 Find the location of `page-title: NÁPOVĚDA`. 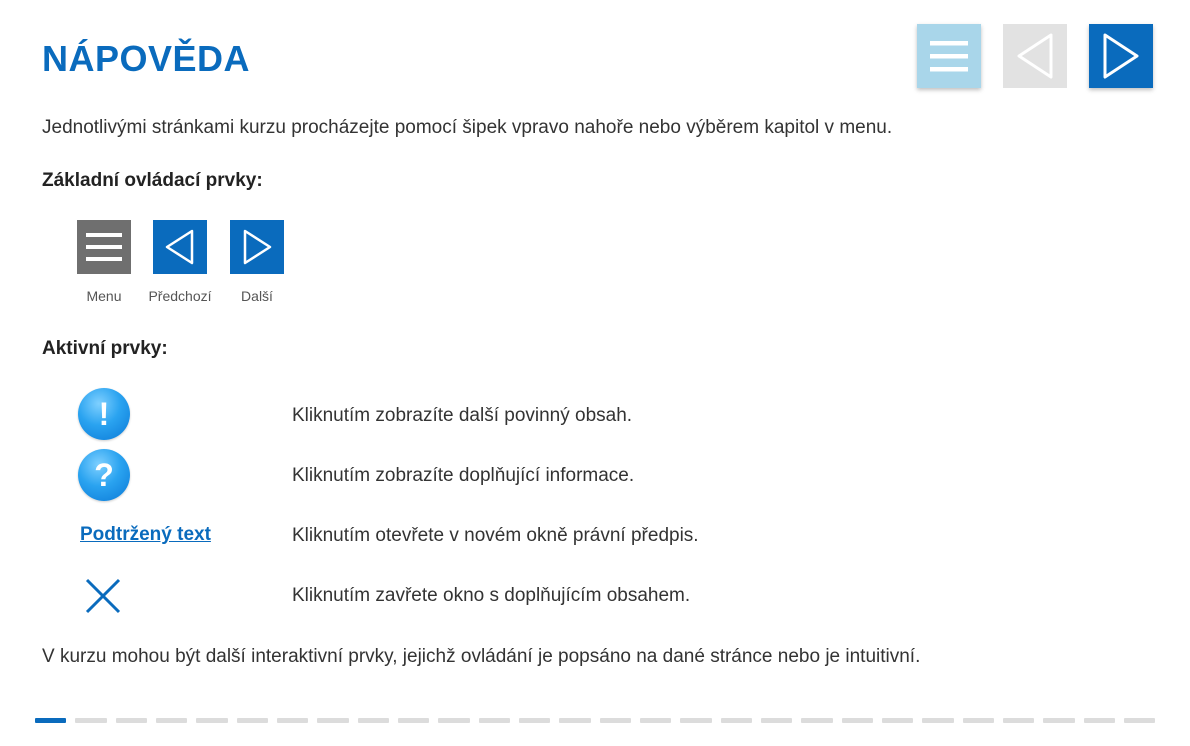

page-title: NÁPOVĚDA is located at coordinates (146, 58).